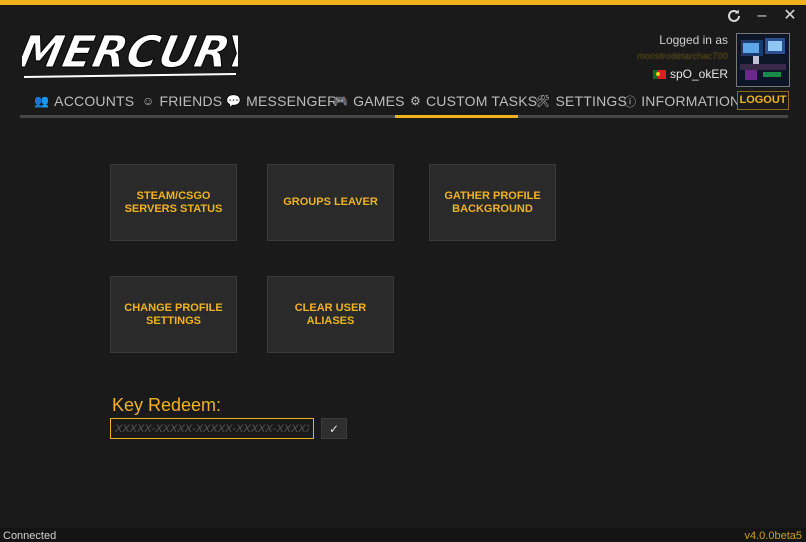  What do you see at coordinates (763, 100) in the screenshot?
I see `logout-button: LOGOUT` at bounding box center [763, 100].